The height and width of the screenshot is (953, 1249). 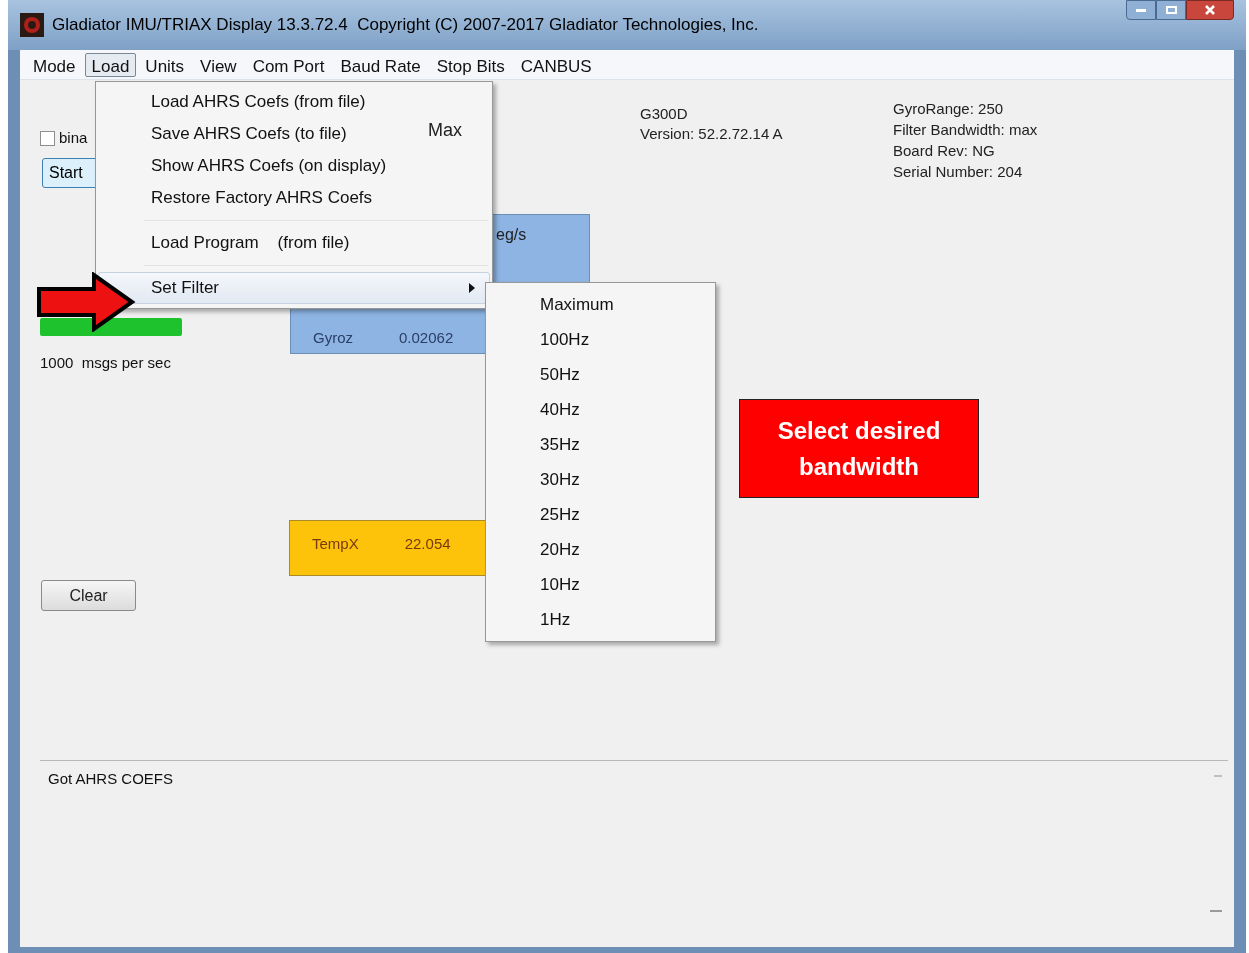 What do you see at coordinates (86, 302) in the screenshot?
I see `arrow-icon` at bounding box center [86, 302].